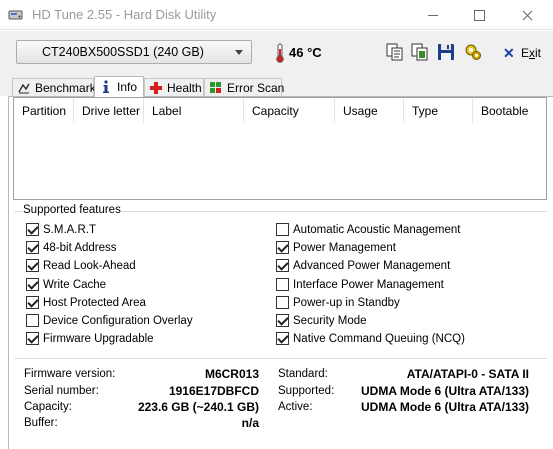 This screenshot has width=553, height=449. I want to click on close-button, so click(527, 15).